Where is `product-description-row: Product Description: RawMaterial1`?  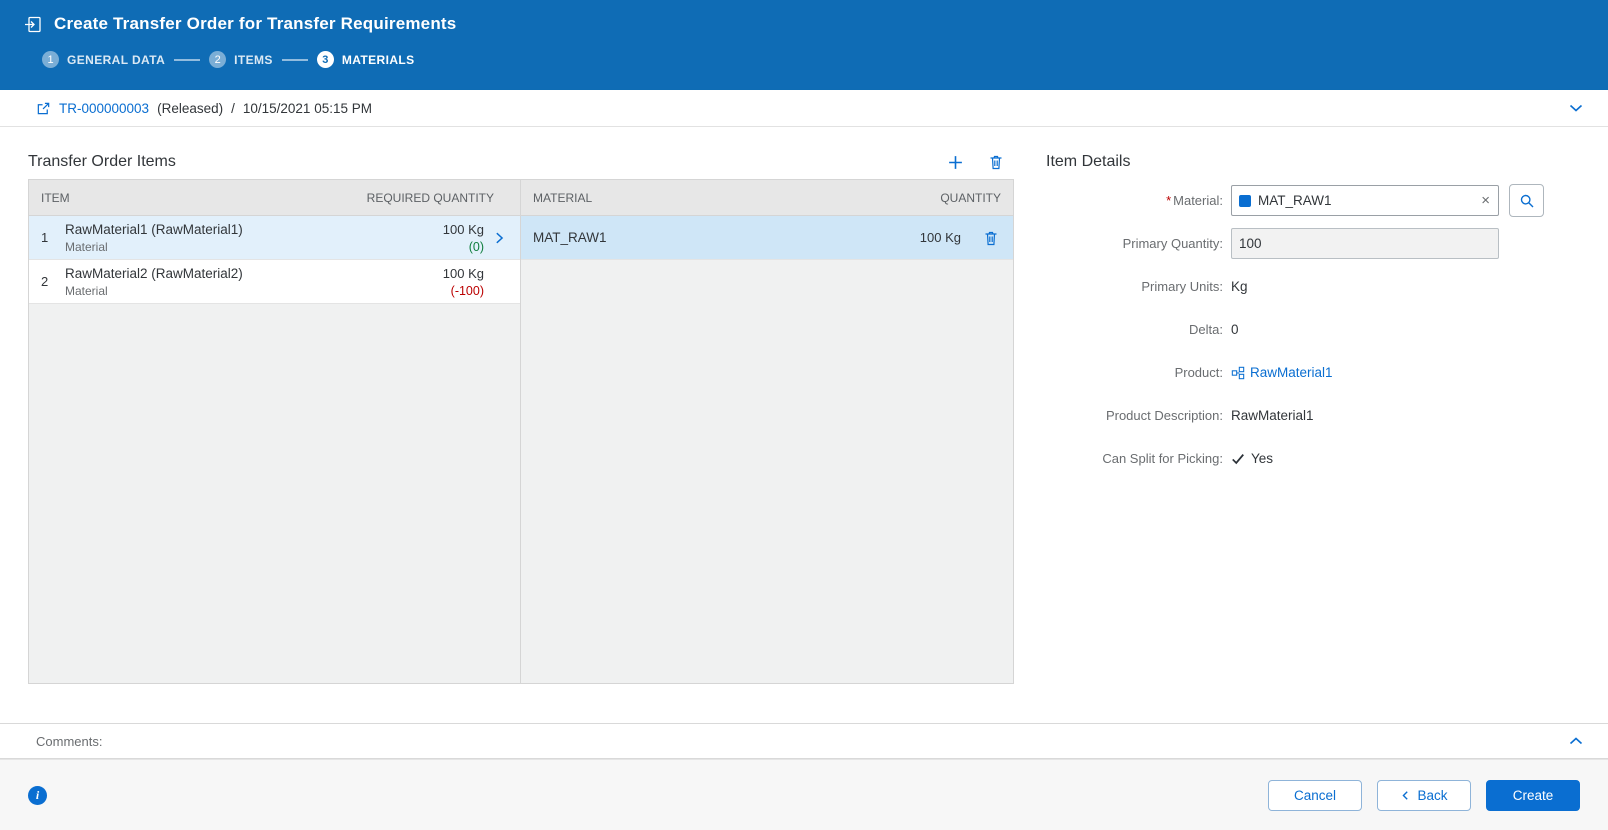
product-description-row: Product Description: RawMaterial1 is located at coordinates (1313, 415).